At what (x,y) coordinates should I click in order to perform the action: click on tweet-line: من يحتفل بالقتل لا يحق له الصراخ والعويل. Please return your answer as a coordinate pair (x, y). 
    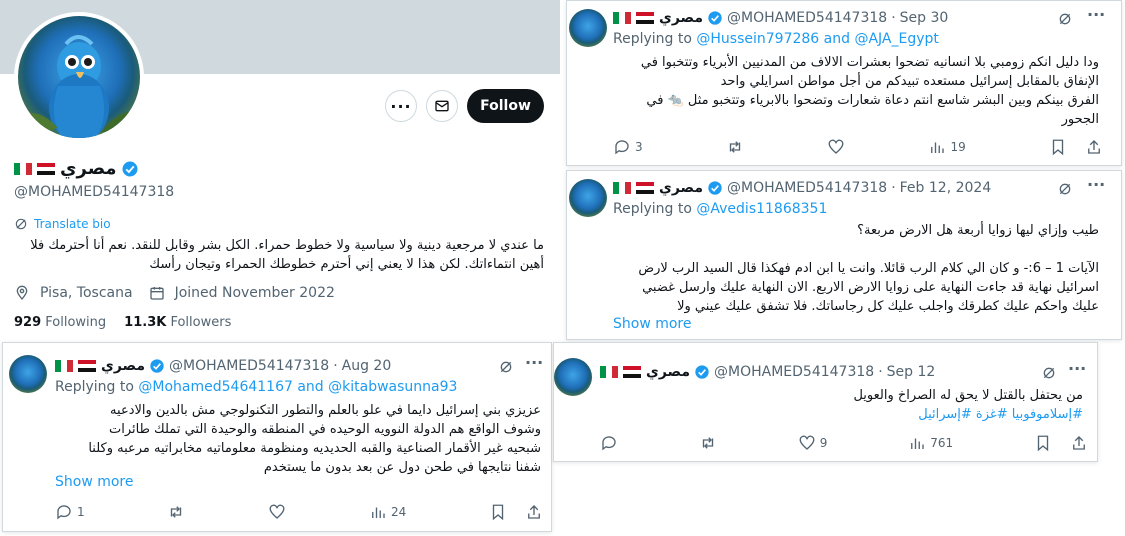
    Looking at the image, I should click on (968, 395).